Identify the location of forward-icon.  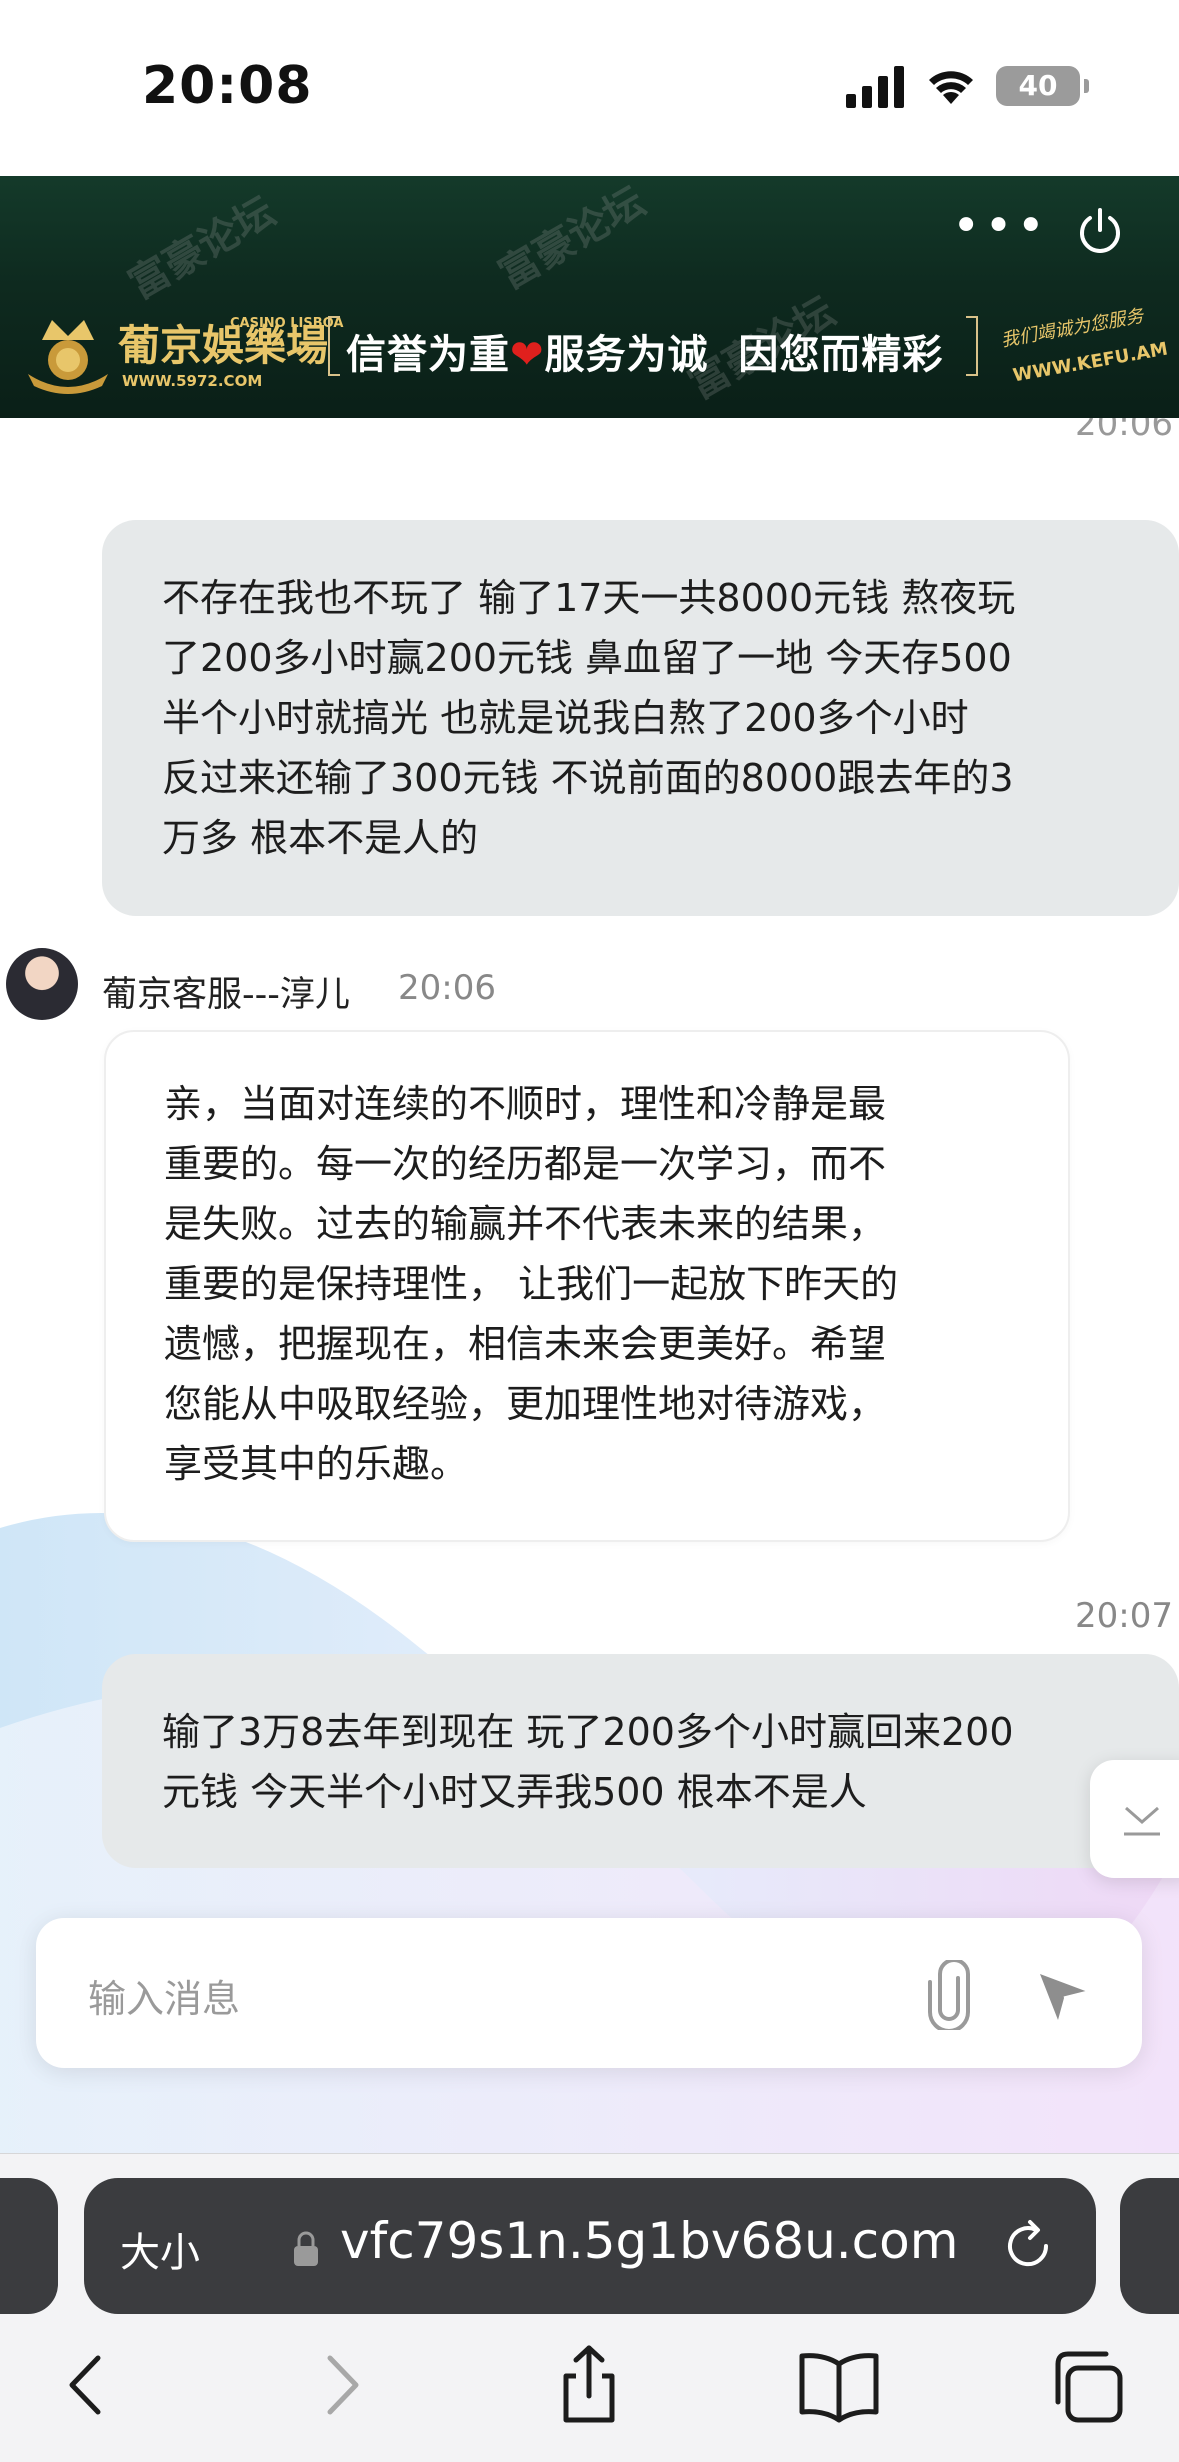
(343, 2385).